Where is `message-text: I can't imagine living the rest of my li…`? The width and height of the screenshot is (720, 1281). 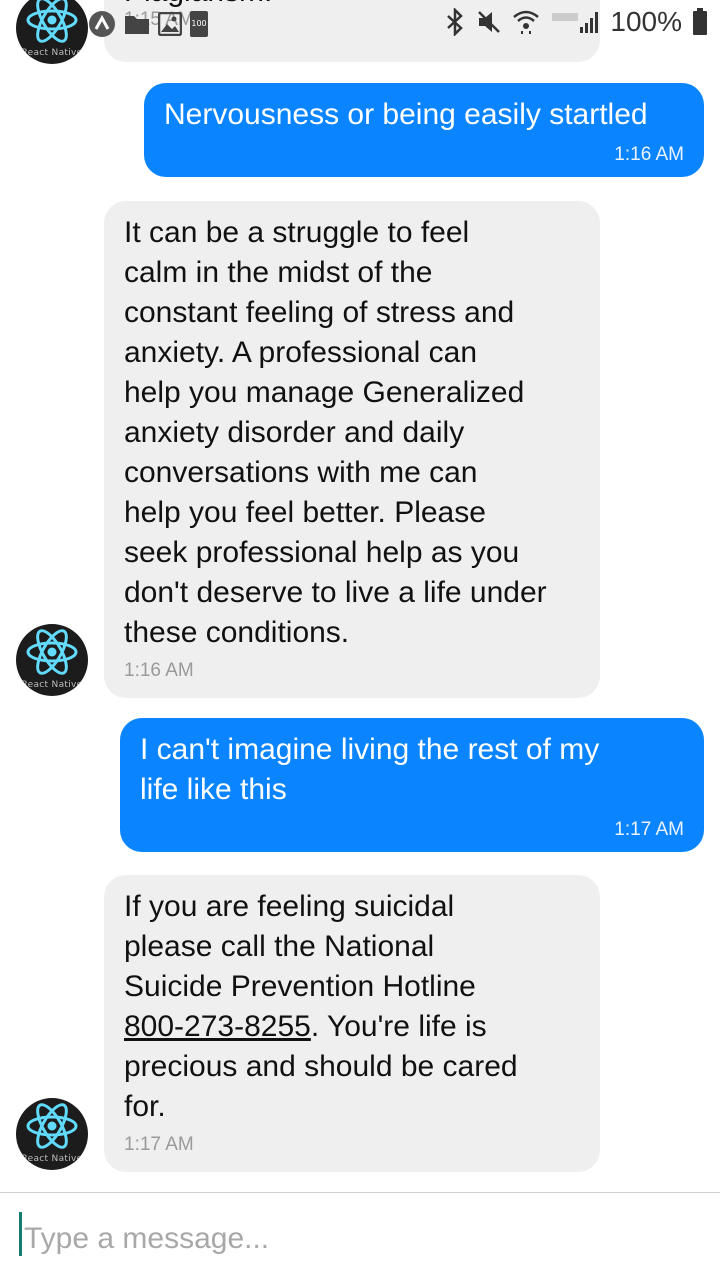 message-text: I can't imagine living the rest of my li… is located at coordinates (370, 769).